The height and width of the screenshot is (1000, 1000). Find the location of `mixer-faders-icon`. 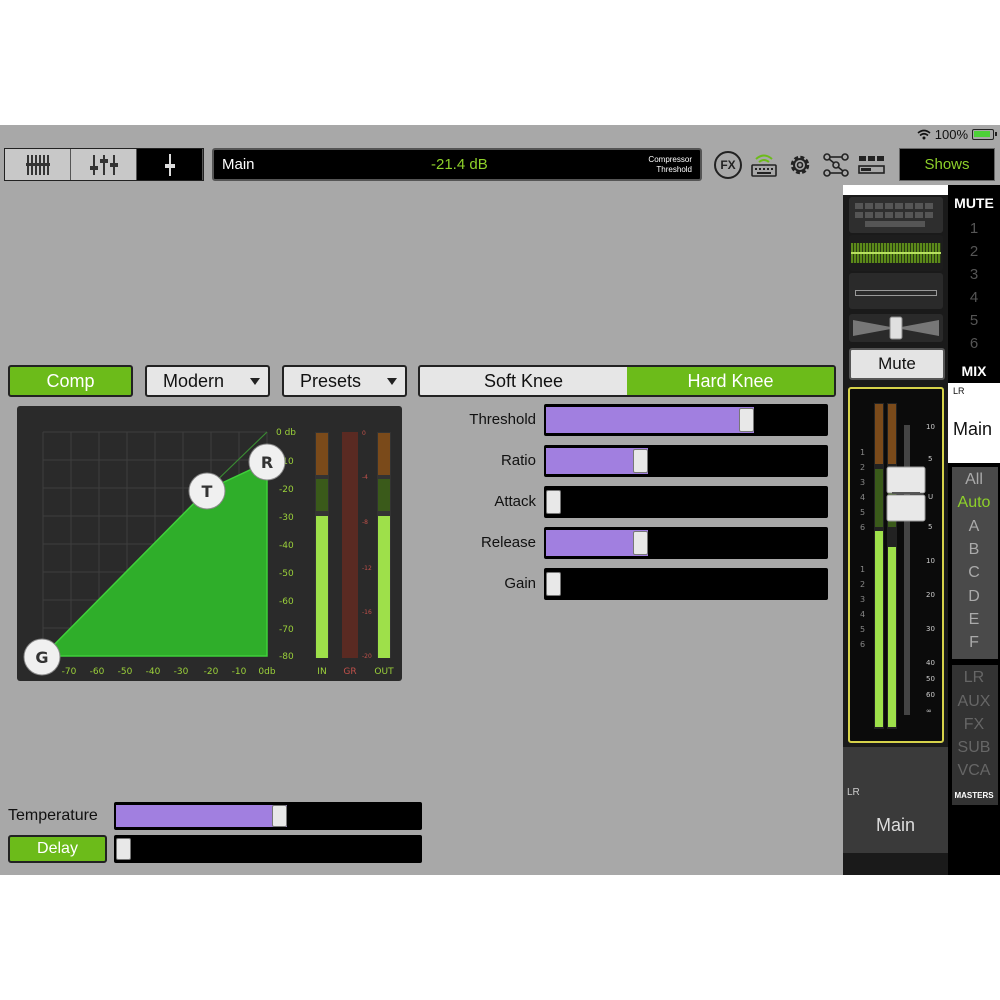

mixer-faders-icon is located at coordinates (103, 164).